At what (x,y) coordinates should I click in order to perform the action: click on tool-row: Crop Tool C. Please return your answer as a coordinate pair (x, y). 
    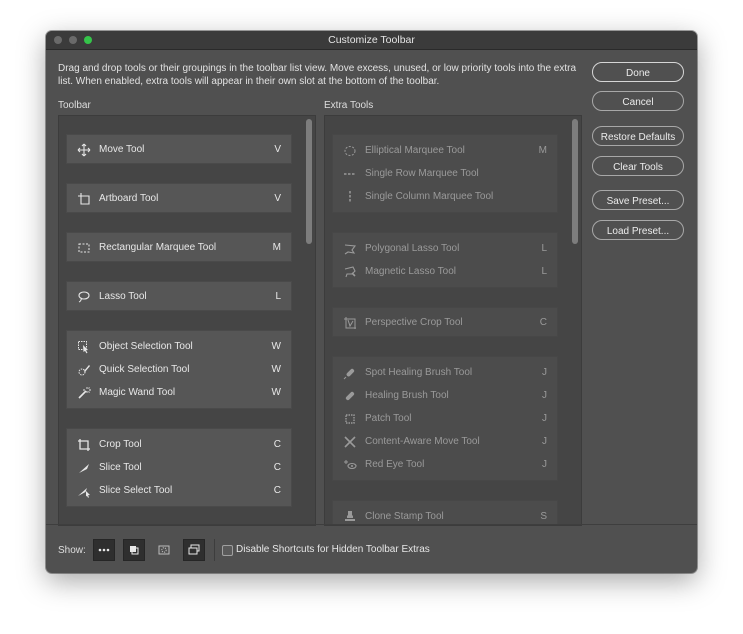
    Looking at the image, I should click on (179, 445).